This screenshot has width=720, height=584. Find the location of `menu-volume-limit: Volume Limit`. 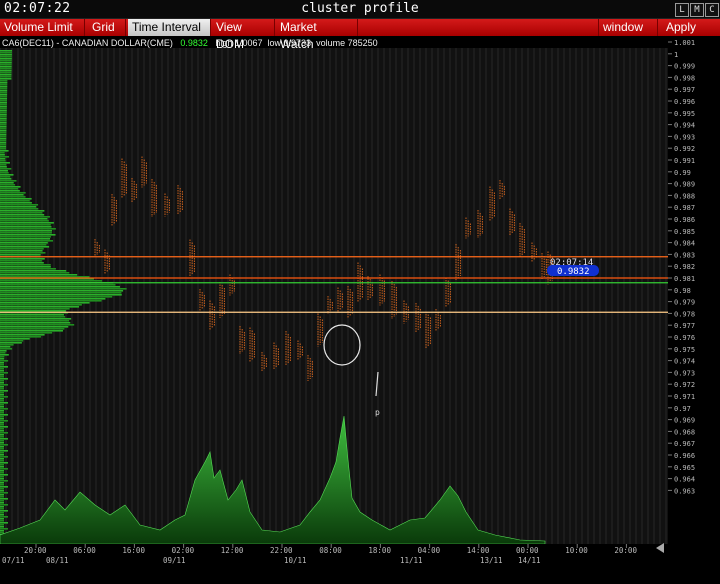

menu-volume-limit: Volume Limit is located at coordinates (42, 27).